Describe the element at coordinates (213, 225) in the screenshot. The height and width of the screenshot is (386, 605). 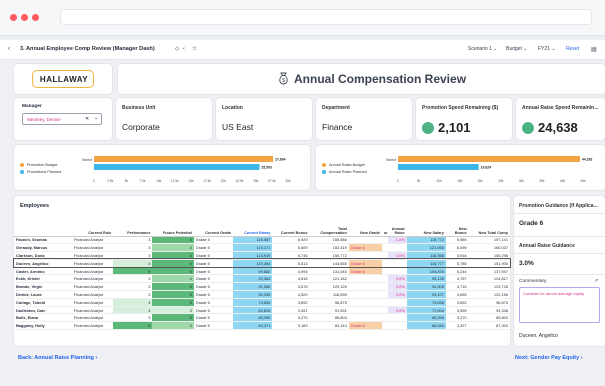
I see `column-header: Current Grade` at that location.